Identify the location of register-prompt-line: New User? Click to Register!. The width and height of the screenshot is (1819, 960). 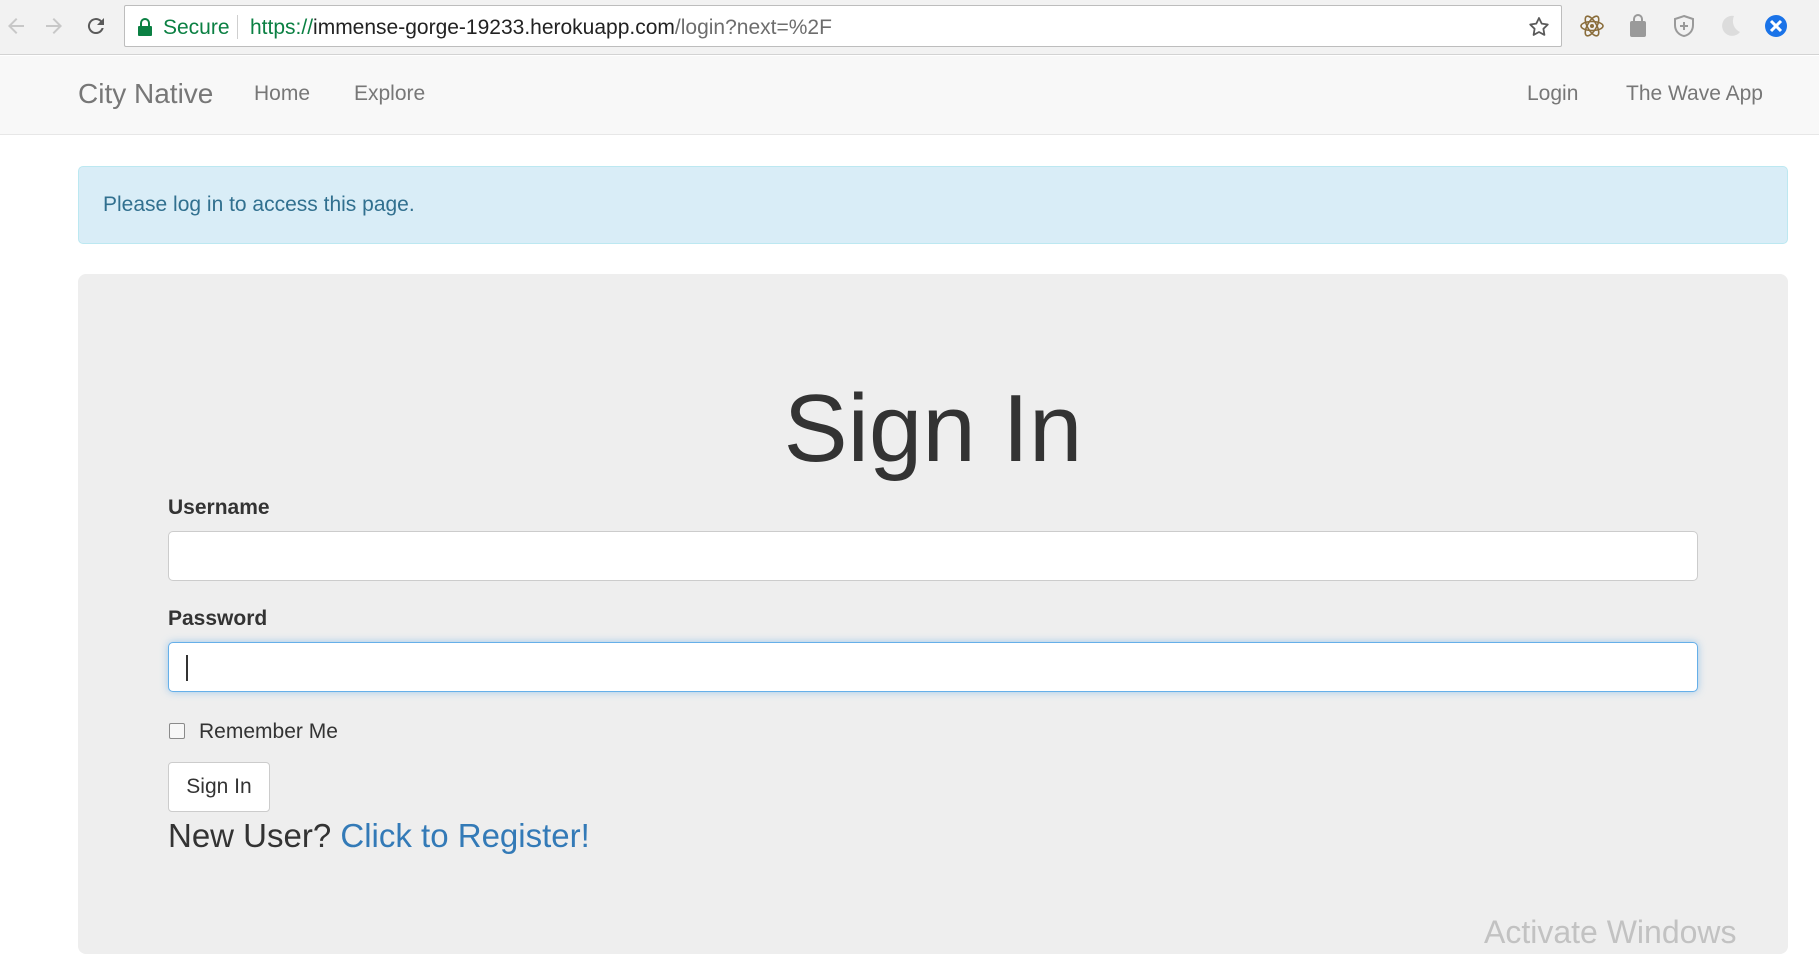
(379, 836).